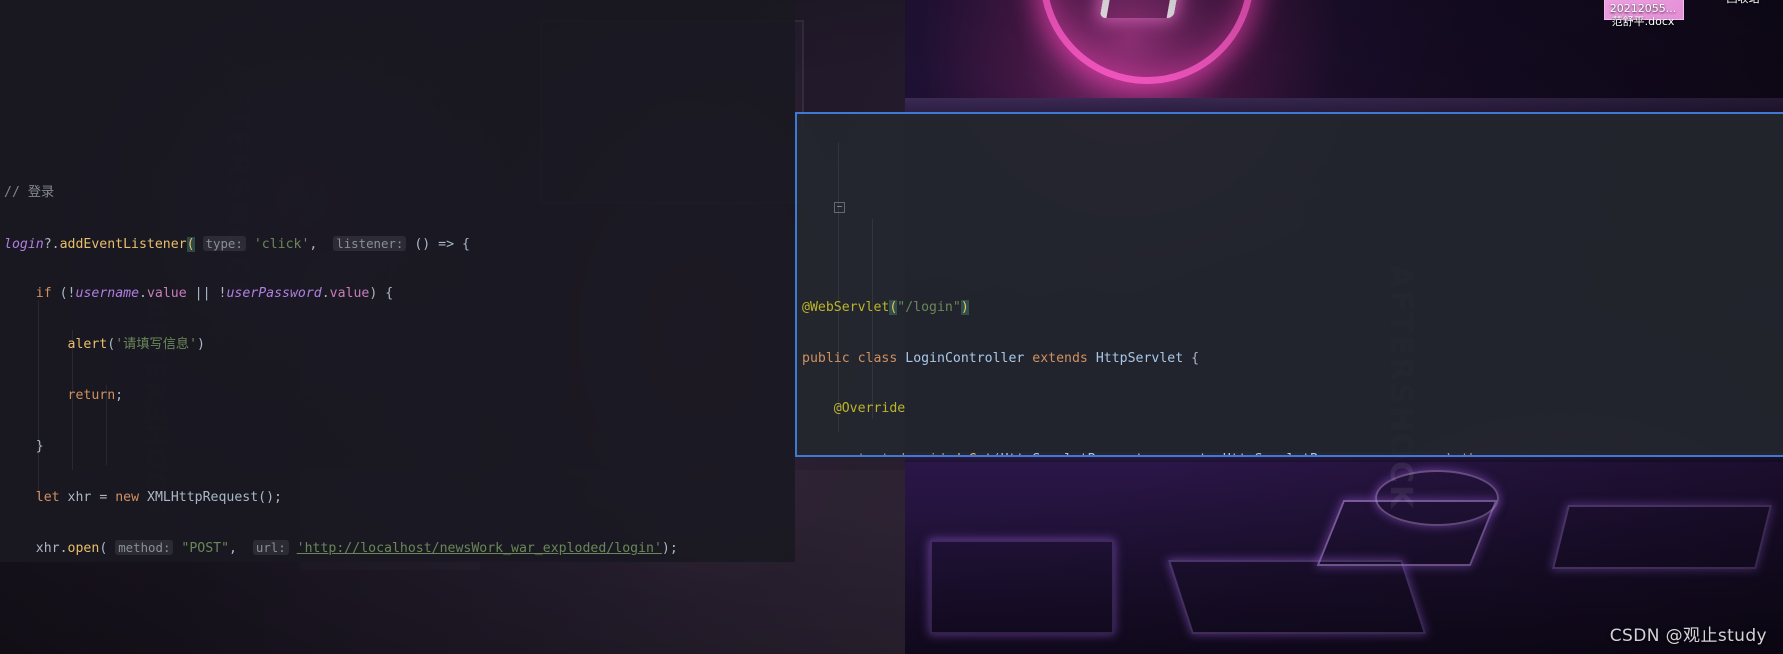  I want to click on desktop-icon-docx: 20212055... 范舒平.docx, so click(1643, 15).